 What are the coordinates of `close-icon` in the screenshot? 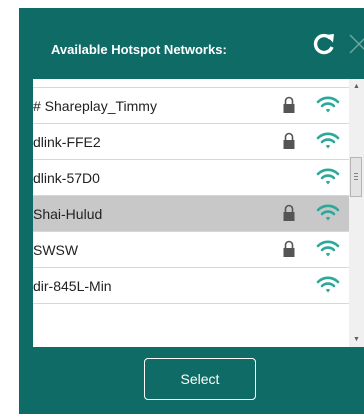 It's located at (356, 44).